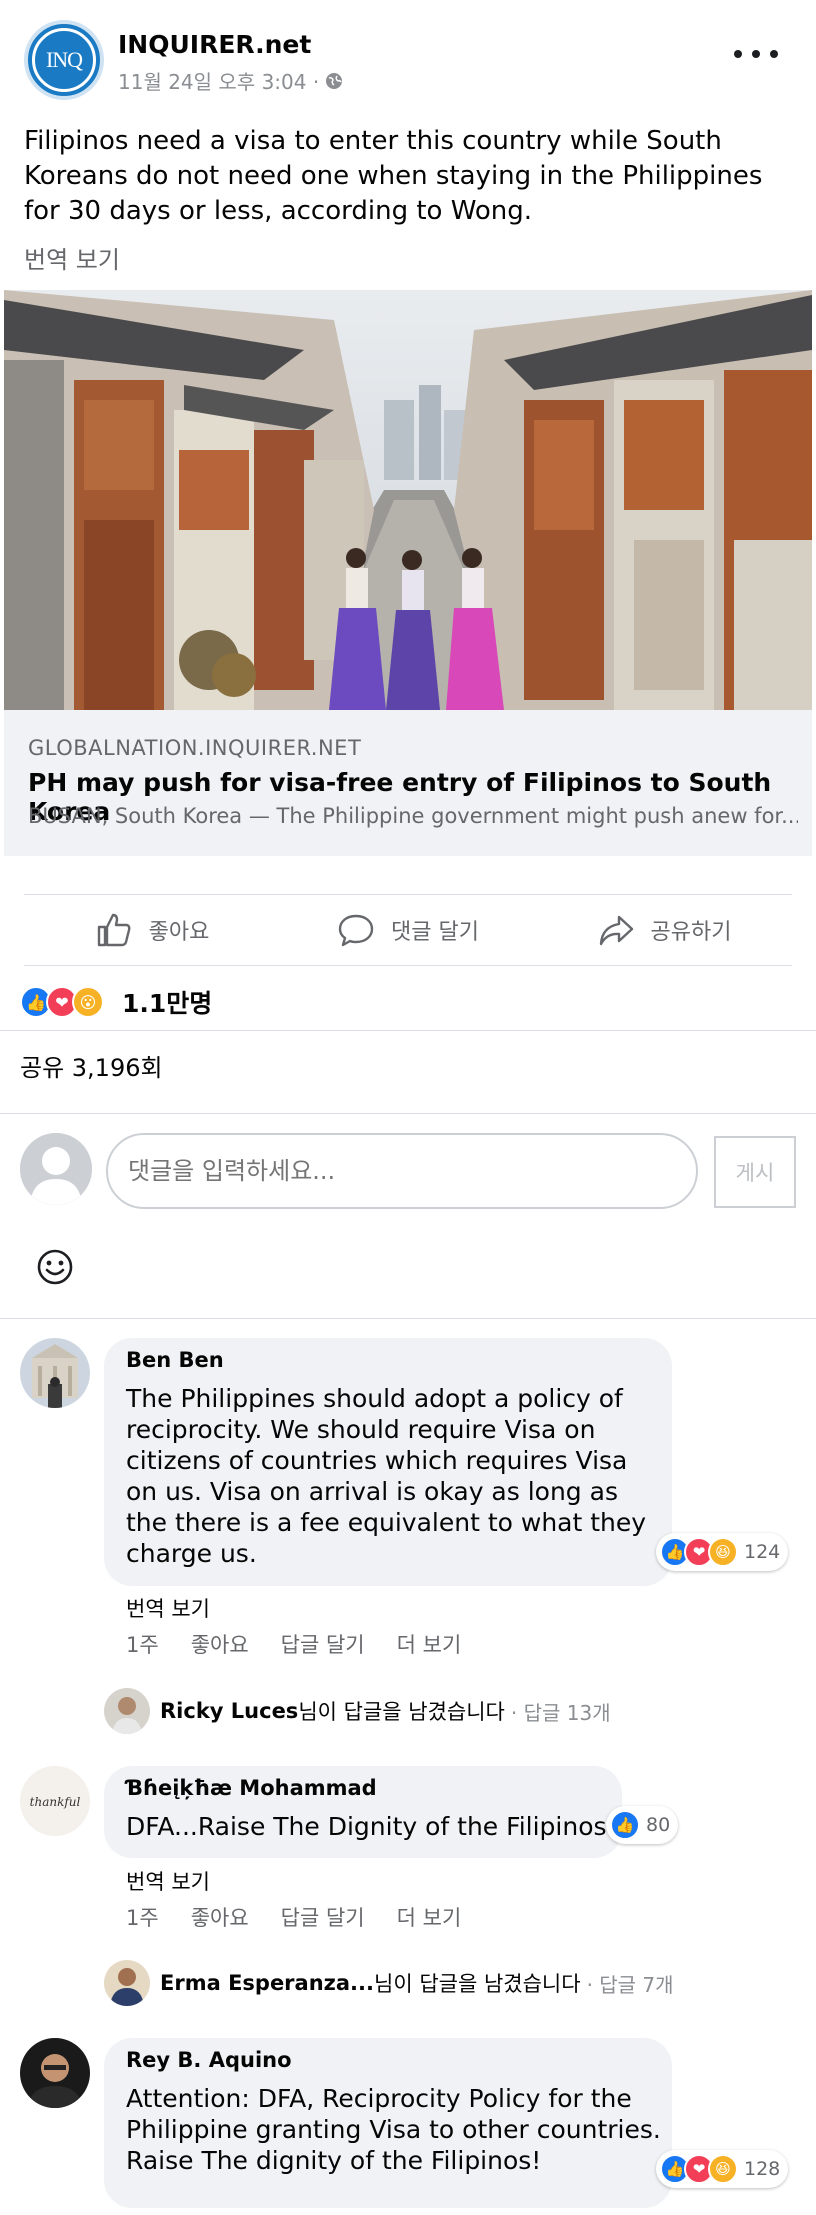 This screenshot has height=2215, width=816. What do you see at coordinates (114, 930) in the screenshot?
I see `thumbs-up-icon` at bounding box center [114, 930].